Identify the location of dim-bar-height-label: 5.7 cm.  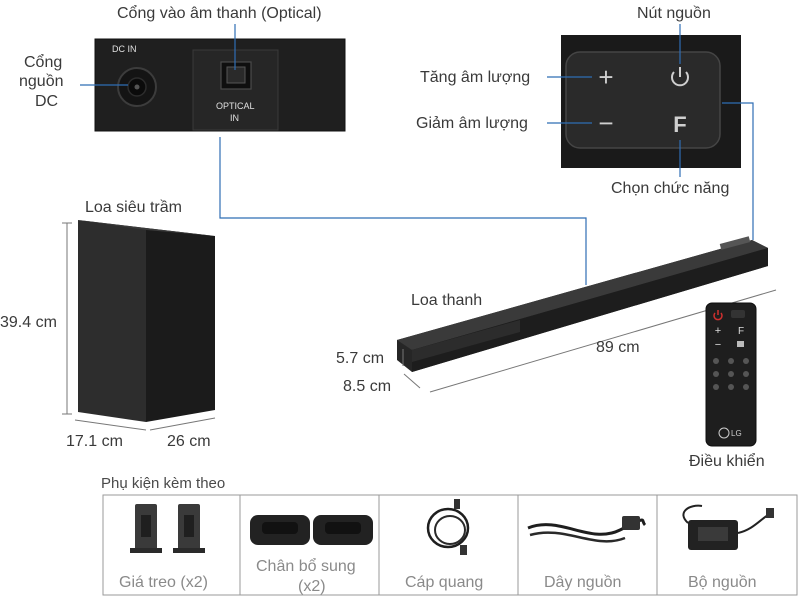
(360, 358).